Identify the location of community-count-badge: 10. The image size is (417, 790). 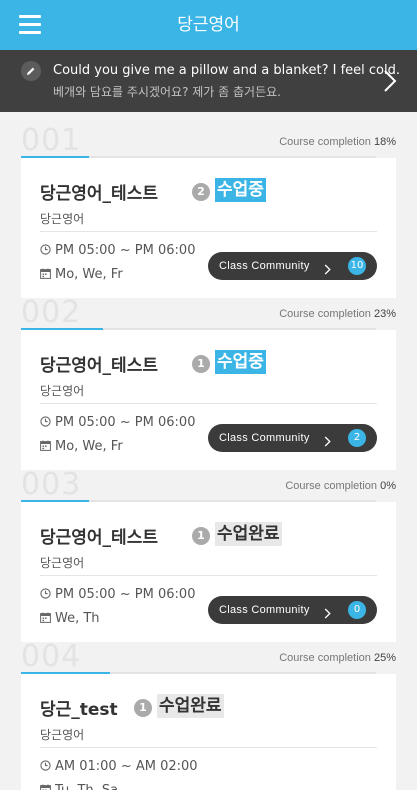
(357, 266).